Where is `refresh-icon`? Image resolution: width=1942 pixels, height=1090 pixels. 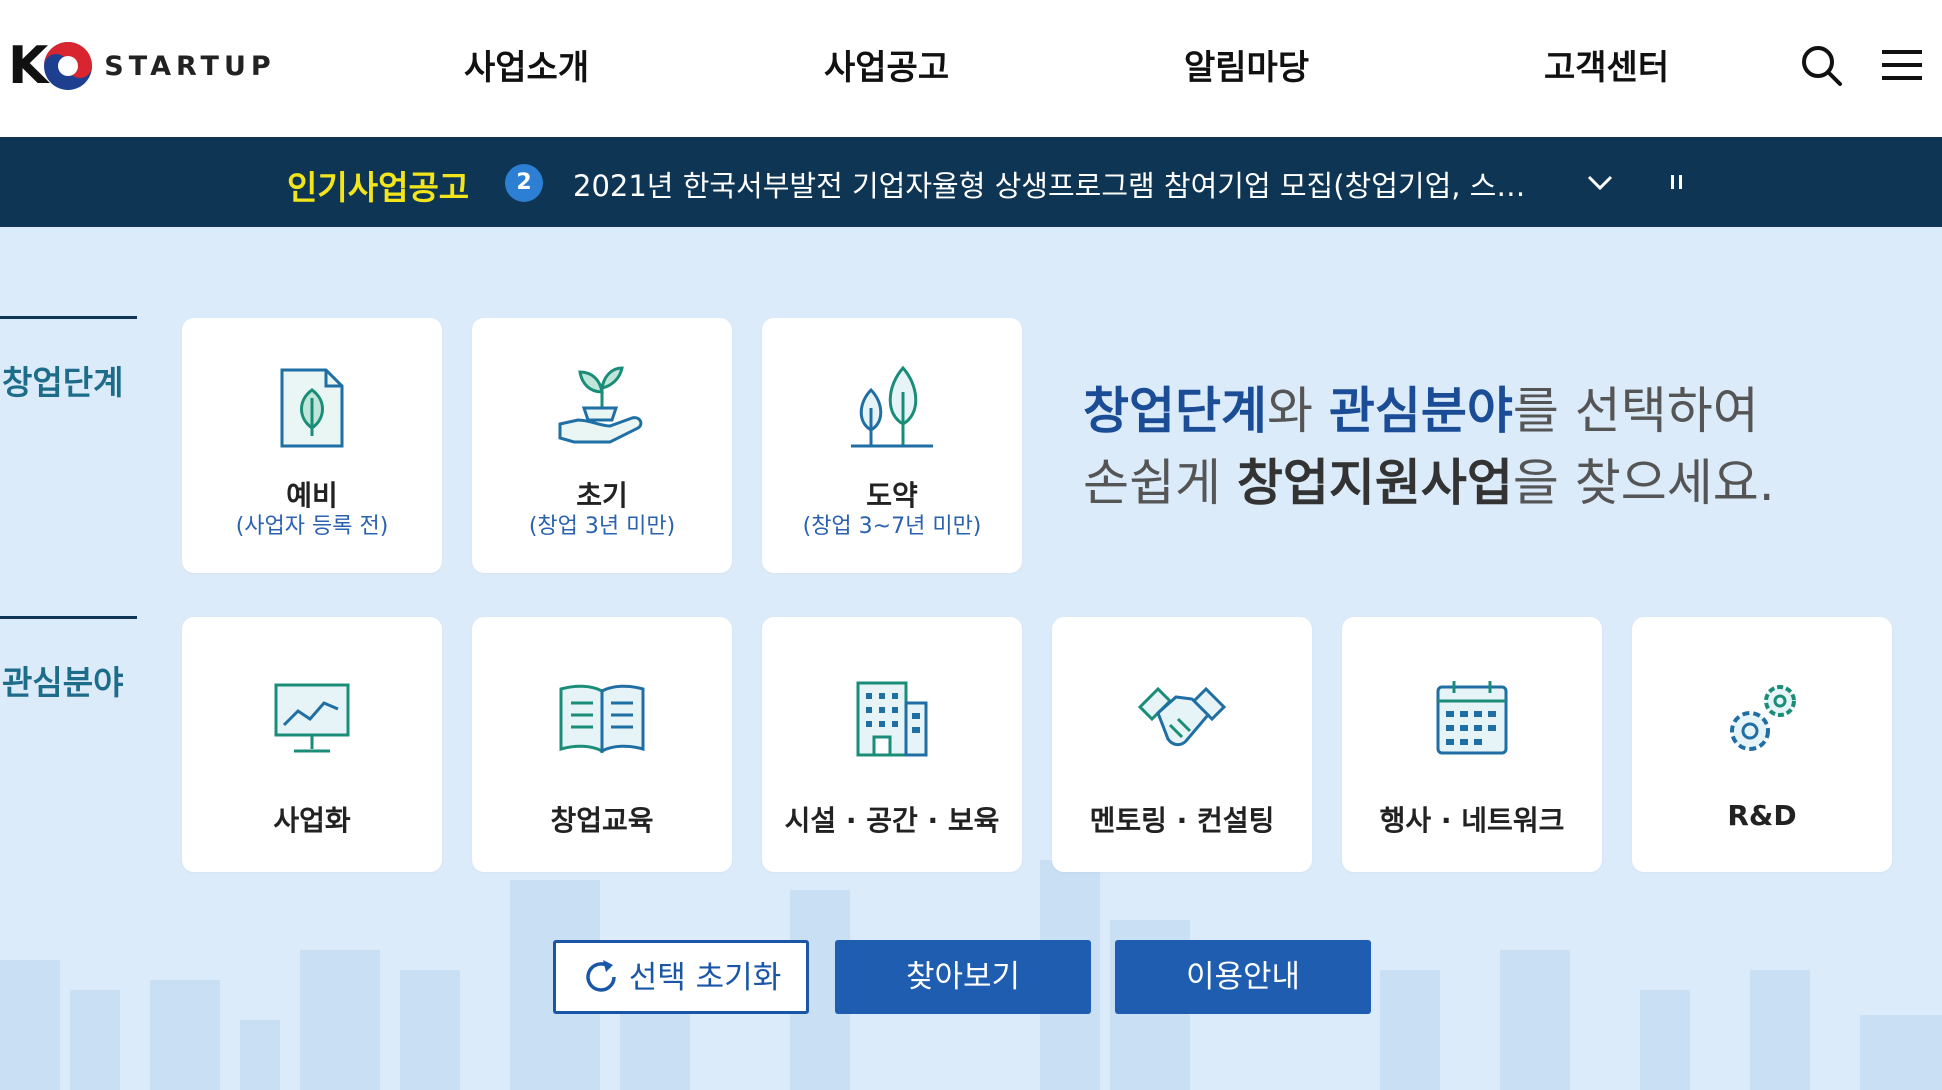
refresh-icon is located at coordinates (601, 975).